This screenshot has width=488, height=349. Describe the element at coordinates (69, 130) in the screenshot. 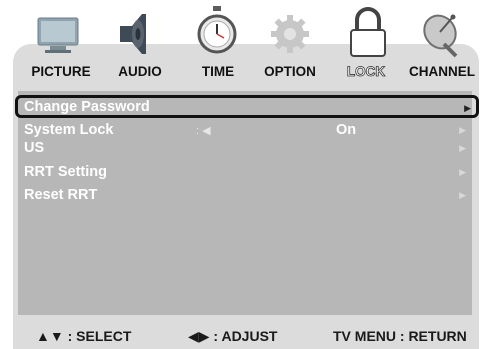

I see `menu-item-label: System Lock` at that location.